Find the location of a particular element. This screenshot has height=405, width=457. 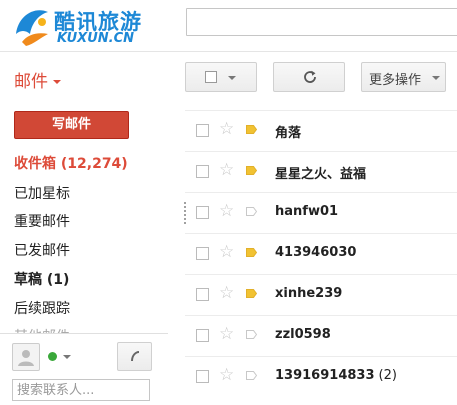

message-row: ☆ xinhe239 is located at coordinates (321, 294).